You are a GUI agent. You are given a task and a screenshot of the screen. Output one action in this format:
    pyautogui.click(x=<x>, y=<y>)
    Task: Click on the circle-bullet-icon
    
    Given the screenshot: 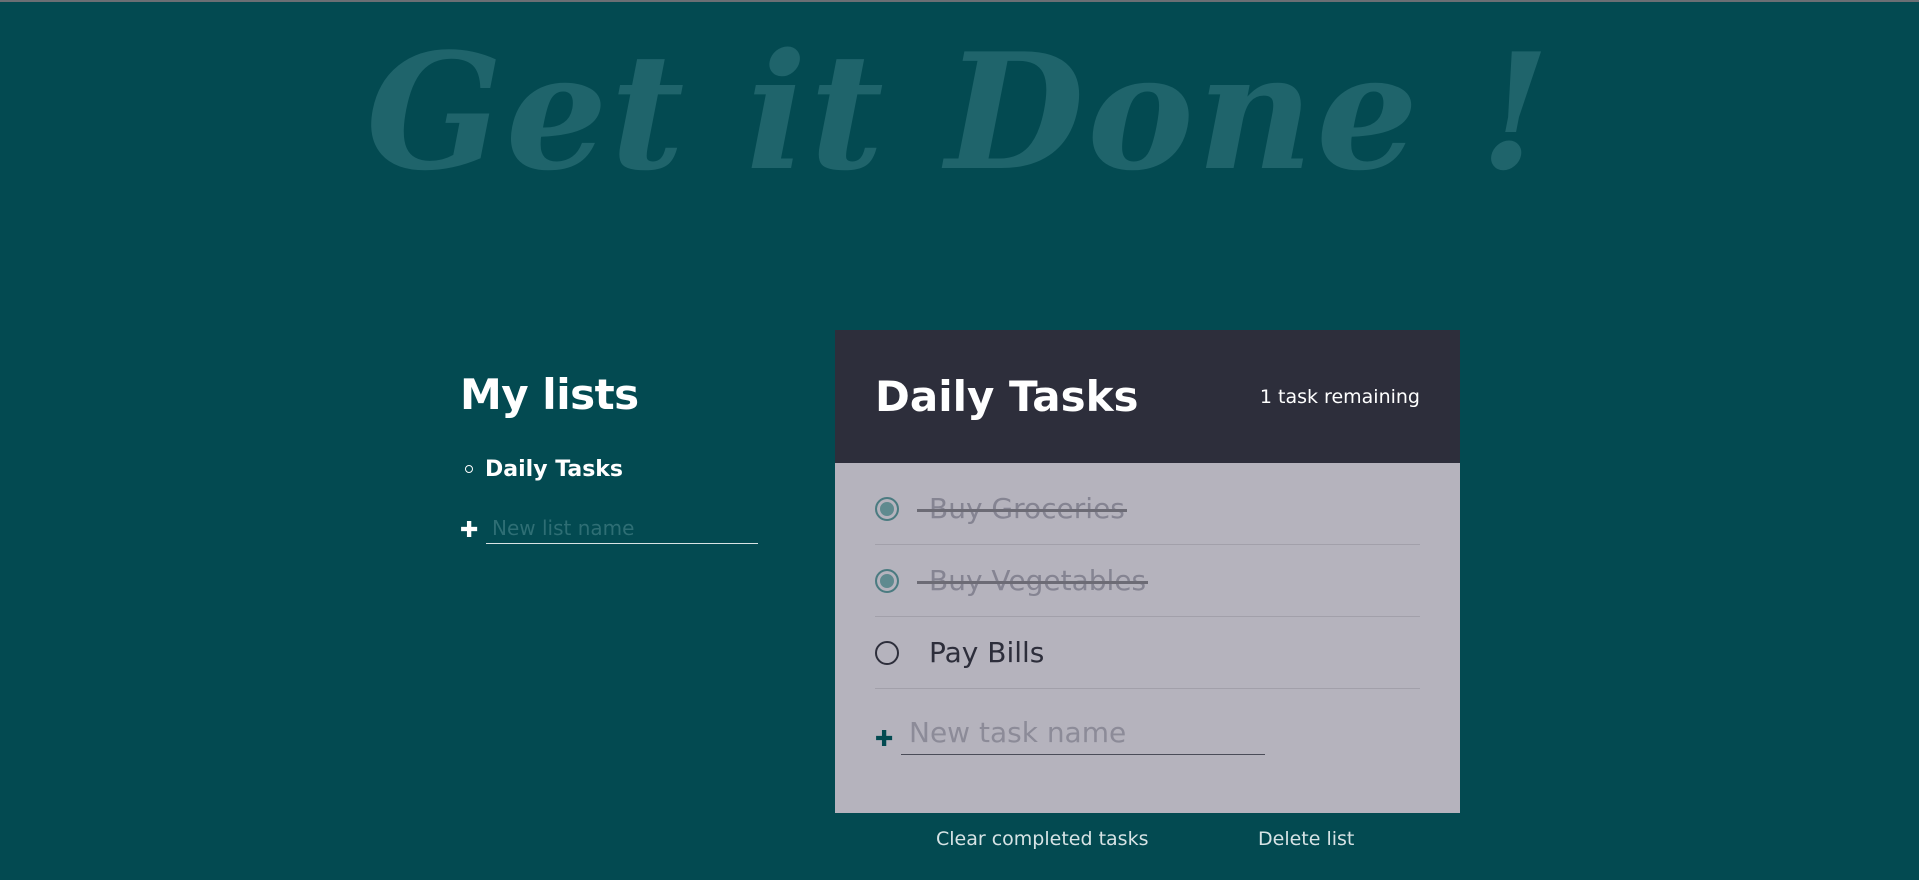 What is the action you would take?
    pyautogui.click(x=469, y=469)
    